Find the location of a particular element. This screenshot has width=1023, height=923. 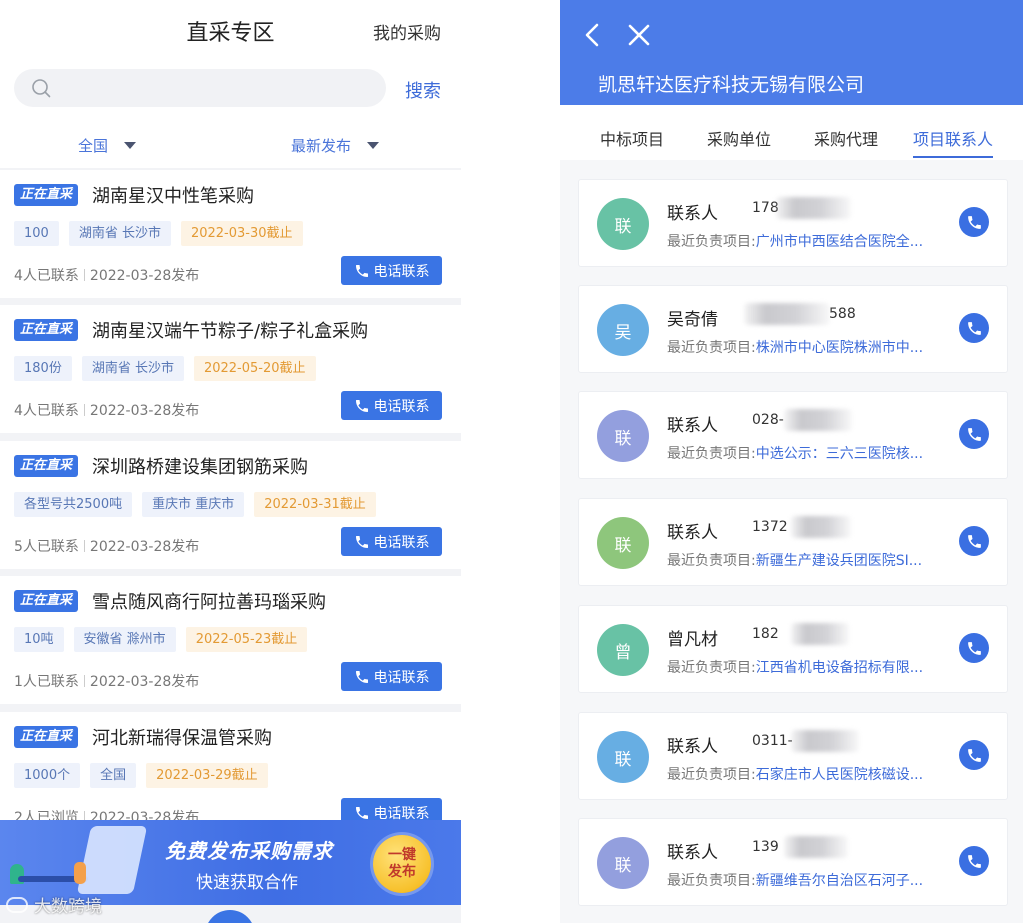

contact-count: 4人已联系 is located at coordinates (46, 276).